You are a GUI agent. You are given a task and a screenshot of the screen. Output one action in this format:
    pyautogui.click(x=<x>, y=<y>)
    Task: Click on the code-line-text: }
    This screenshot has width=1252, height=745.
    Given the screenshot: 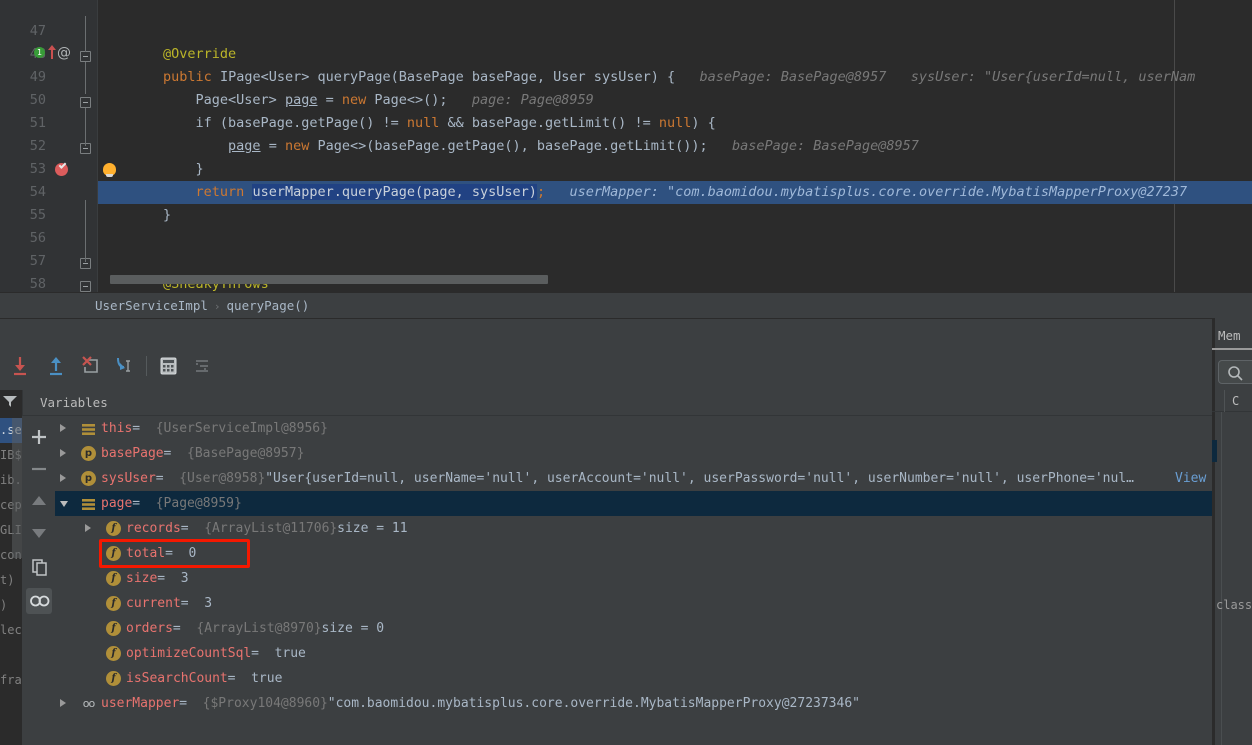 What is the action you would take?
    pyautogui.click(x=134, y=215)
    